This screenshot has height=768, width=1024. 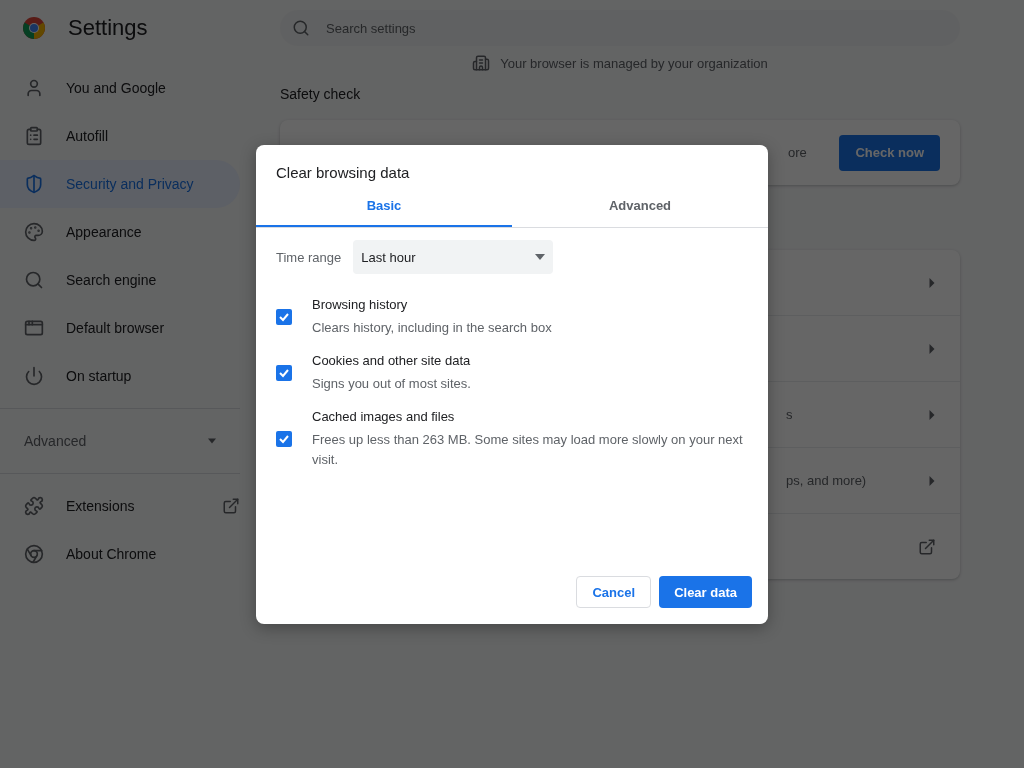 I want to click on palette-icon, so click(x=34, y=232).